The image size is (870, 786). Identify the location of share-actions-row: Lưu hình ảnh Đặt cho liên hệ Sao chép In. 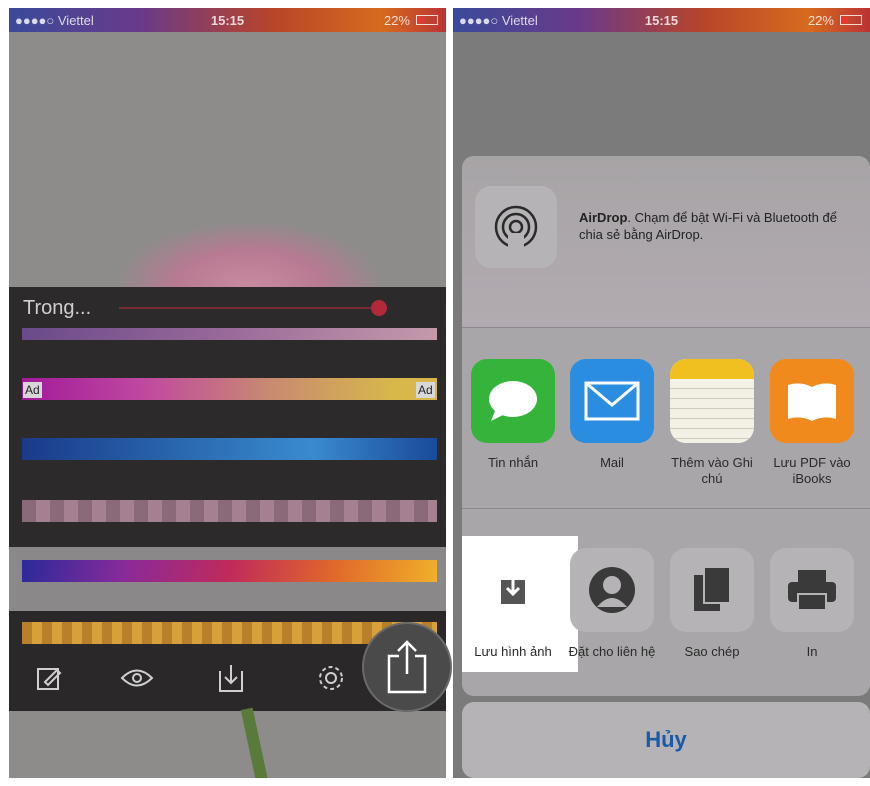
(666, 603).